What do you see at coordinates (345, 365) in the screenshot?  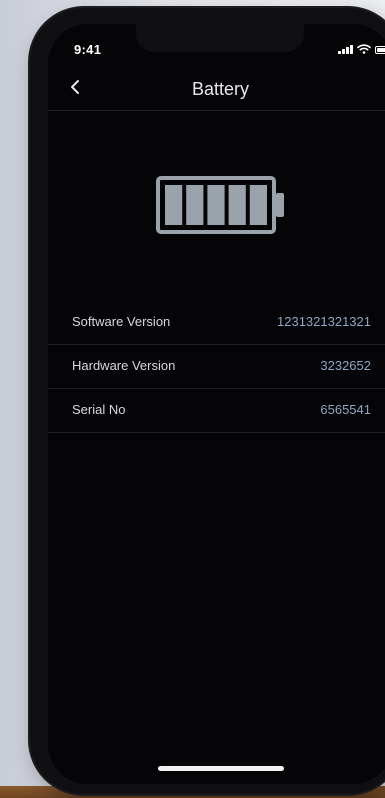 I see `row-value: 3232652` at bounding box center [345, 365].